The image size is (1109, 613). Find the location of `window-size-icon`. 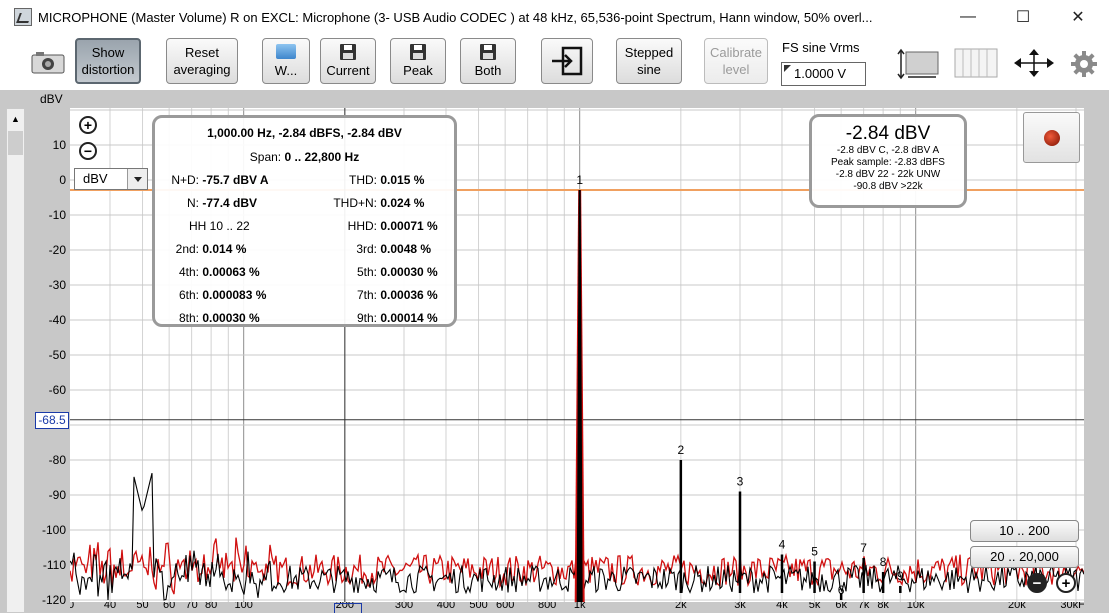

window-size-icon is located at coordinates (919, 64).